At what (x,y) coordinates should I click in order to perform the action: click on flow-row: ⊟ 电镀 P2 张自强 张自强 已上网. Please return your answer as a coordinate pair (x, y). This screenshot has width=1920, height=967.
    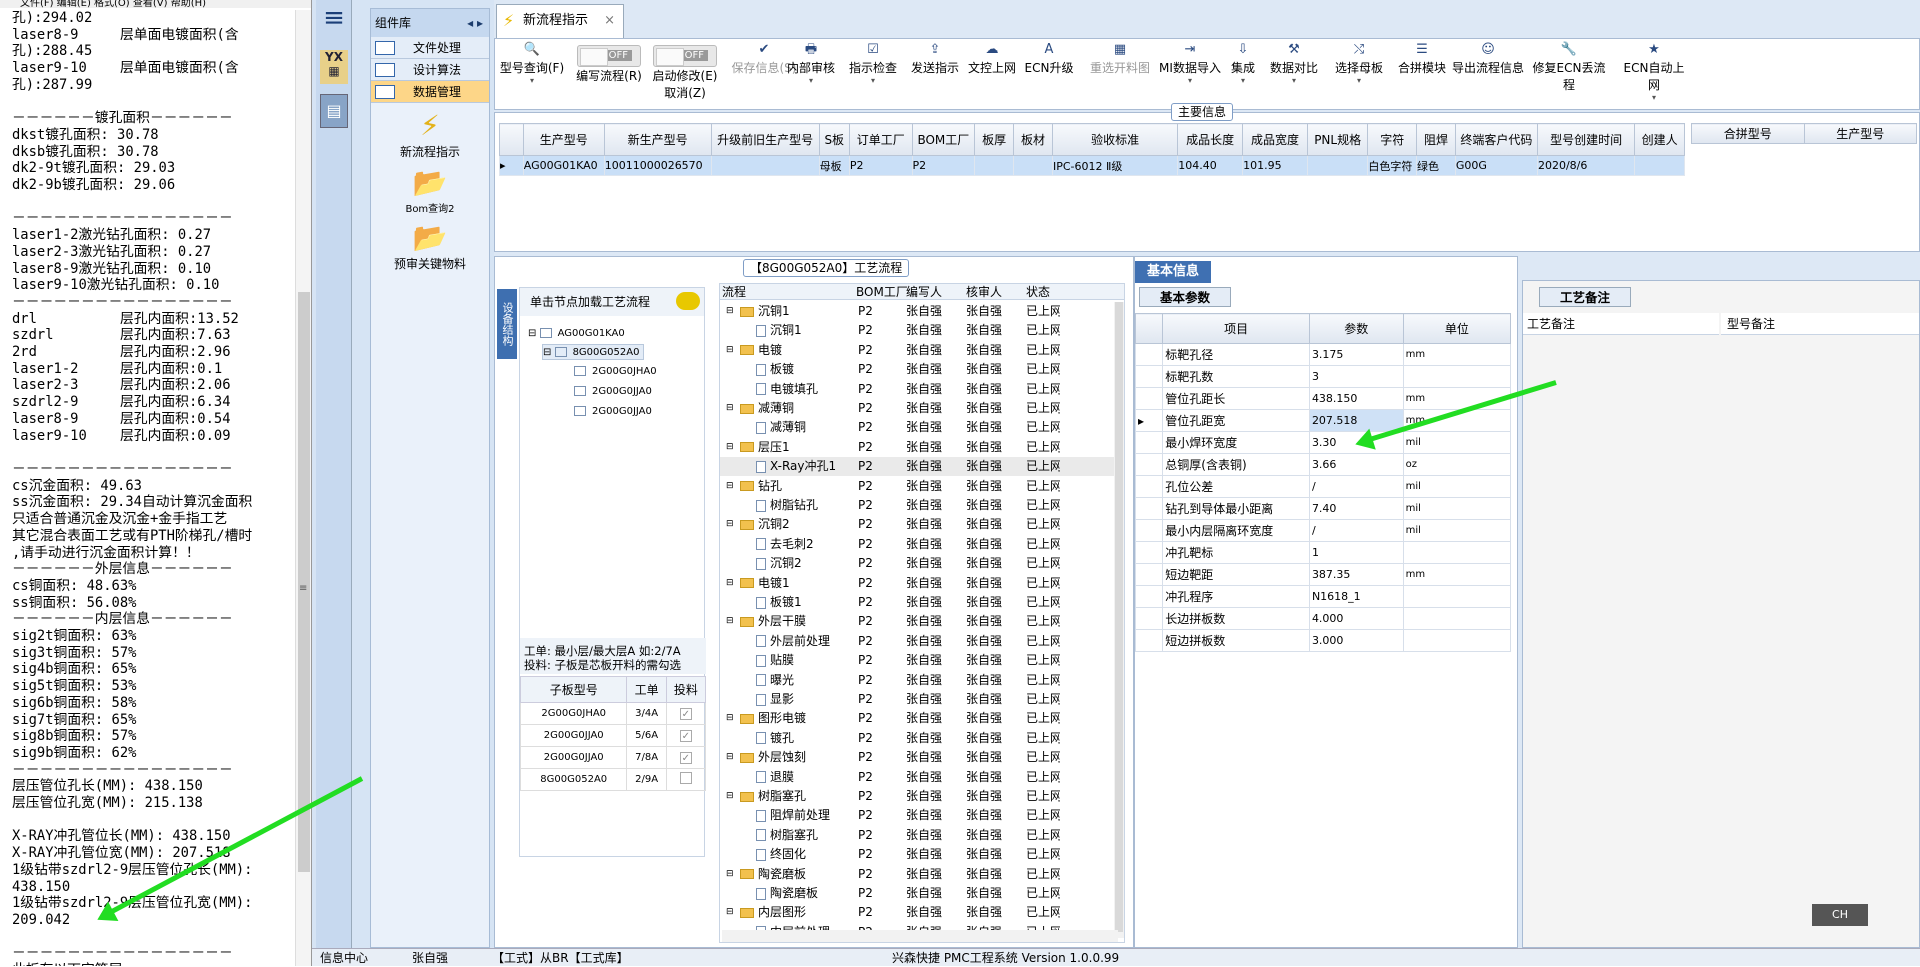
    Looking at the image, I should click on (920, 350).